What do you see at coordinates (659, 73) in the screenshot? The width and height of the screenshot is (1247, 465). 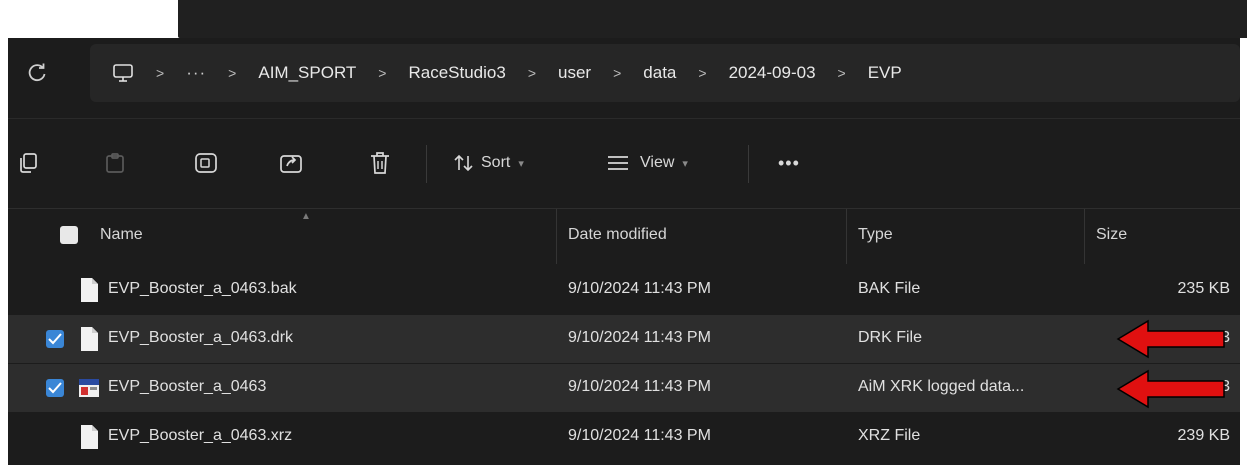 I see `breadcrumb-data: data` at bounding box center [659, 73].